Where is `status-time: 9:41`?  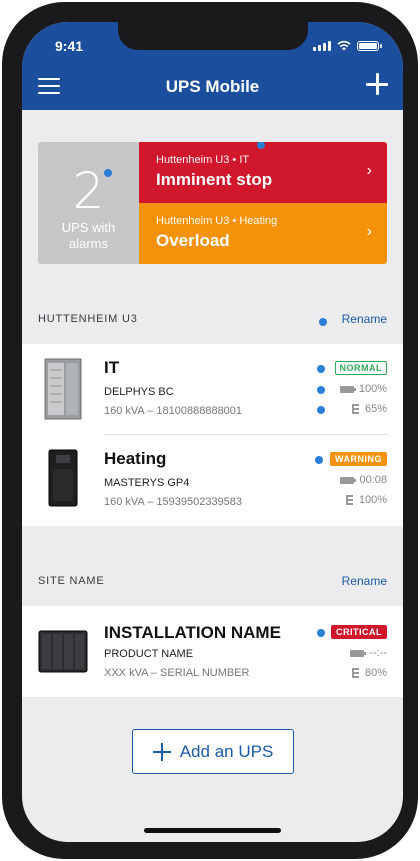 status-time: 9:41 is located at coordinates (69, 46).